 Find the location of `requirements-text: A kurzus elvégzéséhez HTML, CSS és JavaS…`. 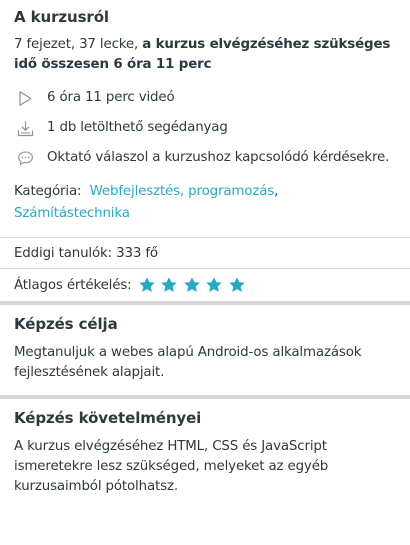

requirements-text: A kurzus elvégzéséhez HTML, CSS és JavaS… is located at coordinates (171, 466).